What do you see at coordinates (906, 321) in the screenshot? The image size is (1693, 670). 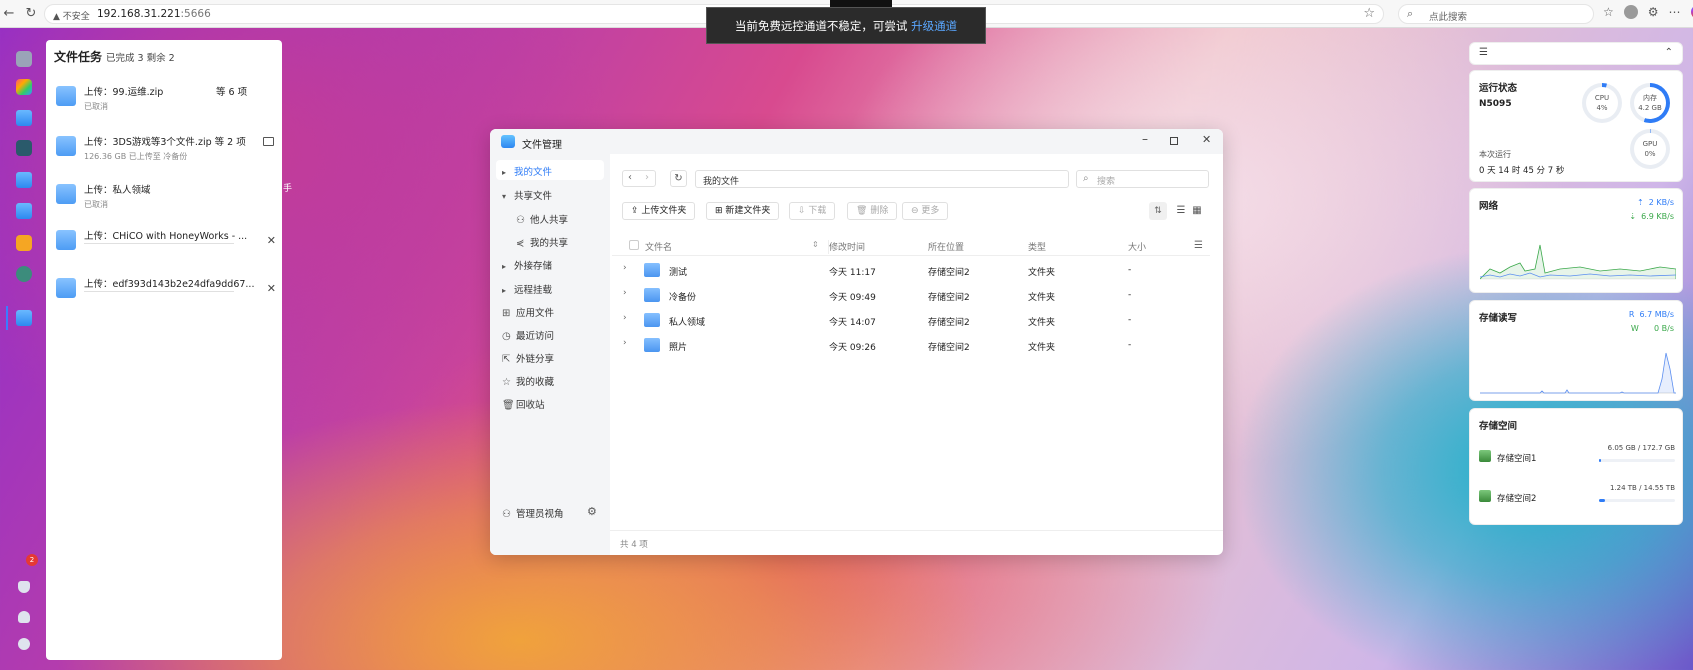 I see `table-row: › 私人领域 今天 14:07 存储空间2 文件夹 -` at bounding box center [906, 321].